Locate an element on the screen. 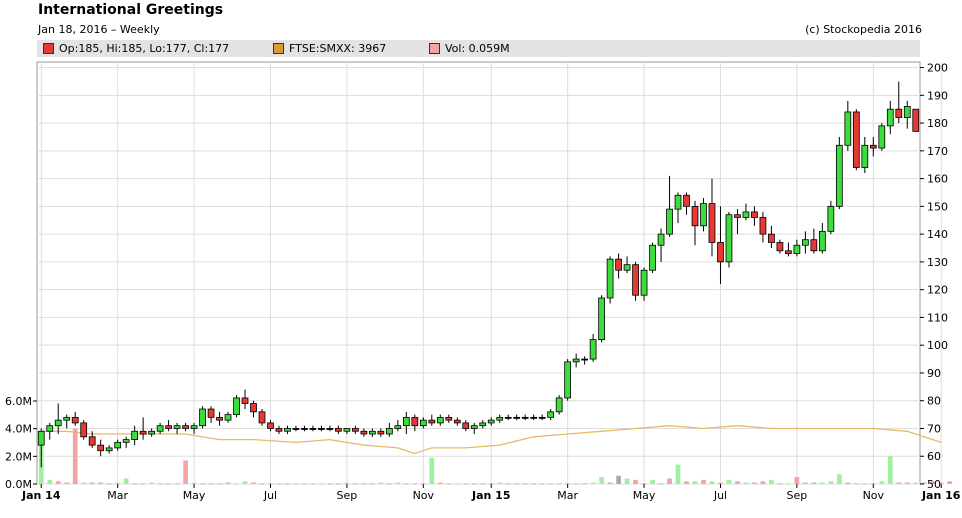 The height and width of the screenshot is (518, 962). time-tick-label: Mar is located at coordinates (117, 495).